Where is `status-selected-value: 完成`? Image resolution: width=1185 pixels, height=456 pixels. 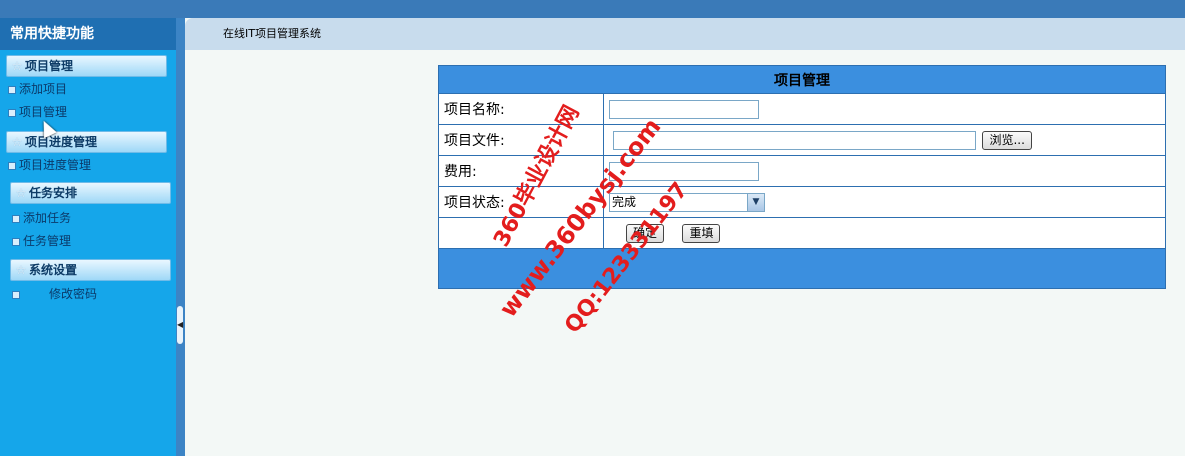 status-selected-value: 完成 is located at coordinates (624, 201).